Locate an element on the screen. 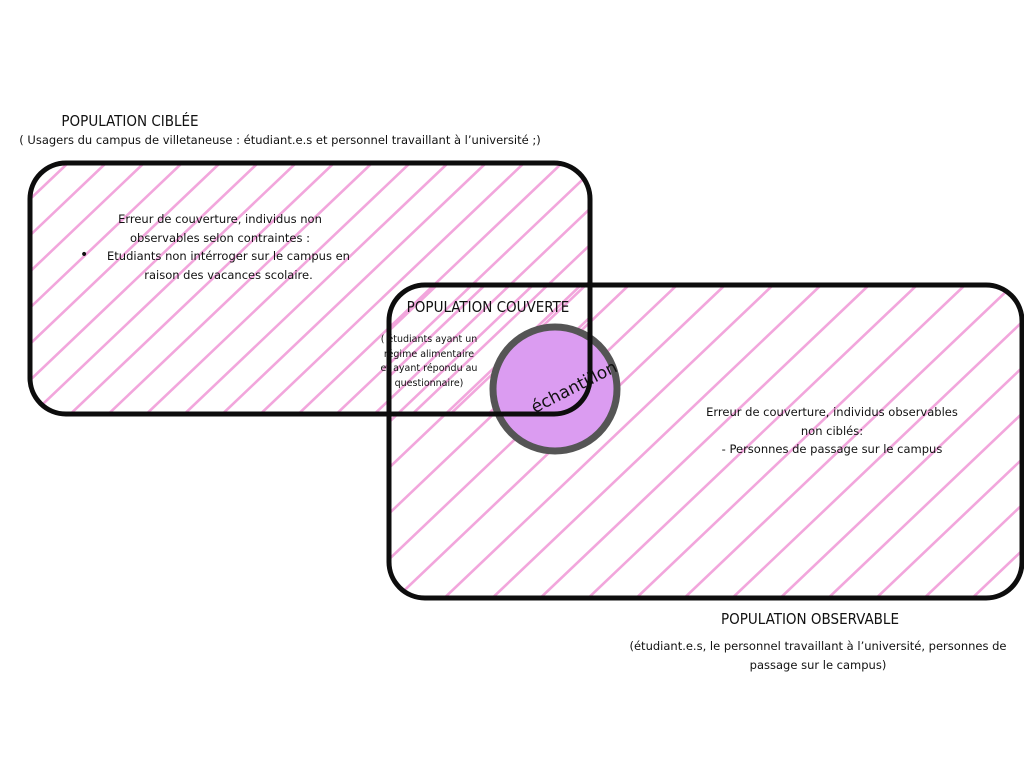 This screenshot has width=1024, height=768. observable-population-title: POPULATION OBSERVABLE is located at coordinates (810, 619).